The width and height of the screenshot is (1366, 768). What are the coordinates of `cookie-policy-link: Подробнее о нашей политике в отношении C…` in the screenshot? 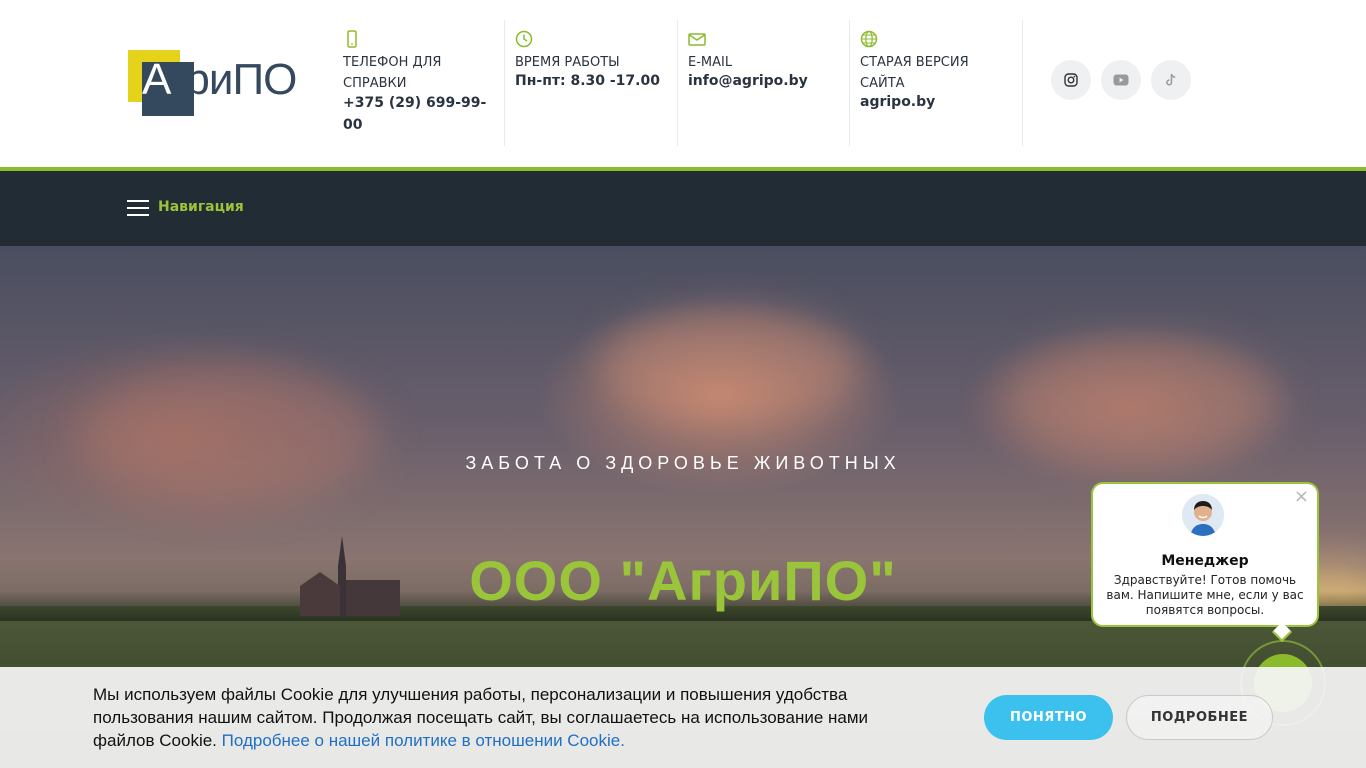 It's located at (423, 740).